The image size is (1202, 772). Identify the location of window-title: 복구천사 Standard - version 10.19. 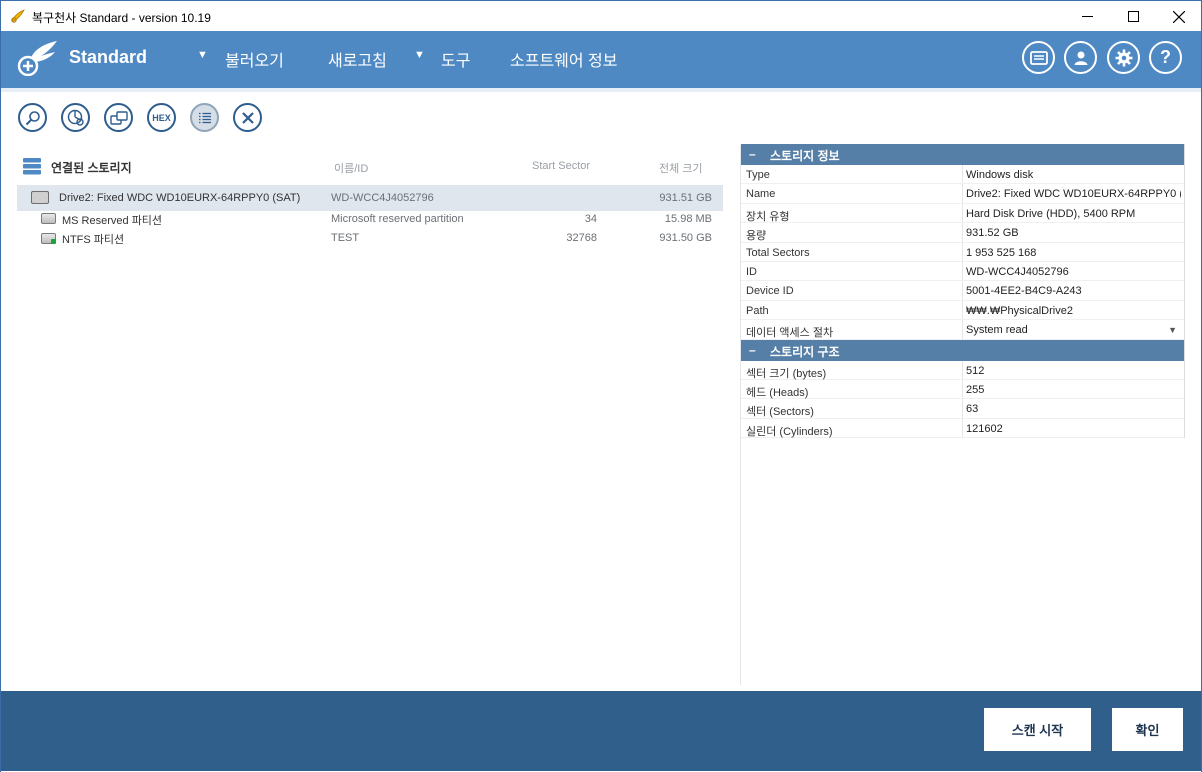
(121, 18).